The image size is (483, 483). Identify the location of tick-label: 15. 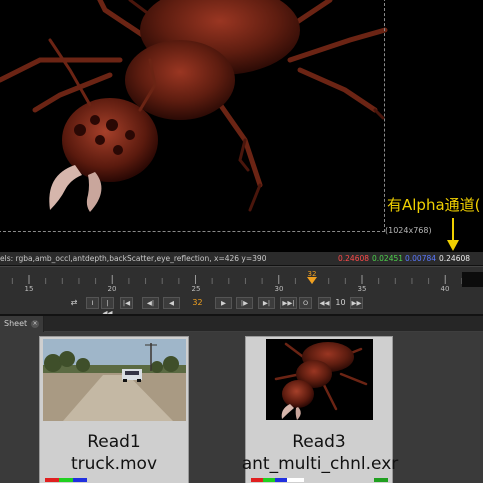
(29, 289).